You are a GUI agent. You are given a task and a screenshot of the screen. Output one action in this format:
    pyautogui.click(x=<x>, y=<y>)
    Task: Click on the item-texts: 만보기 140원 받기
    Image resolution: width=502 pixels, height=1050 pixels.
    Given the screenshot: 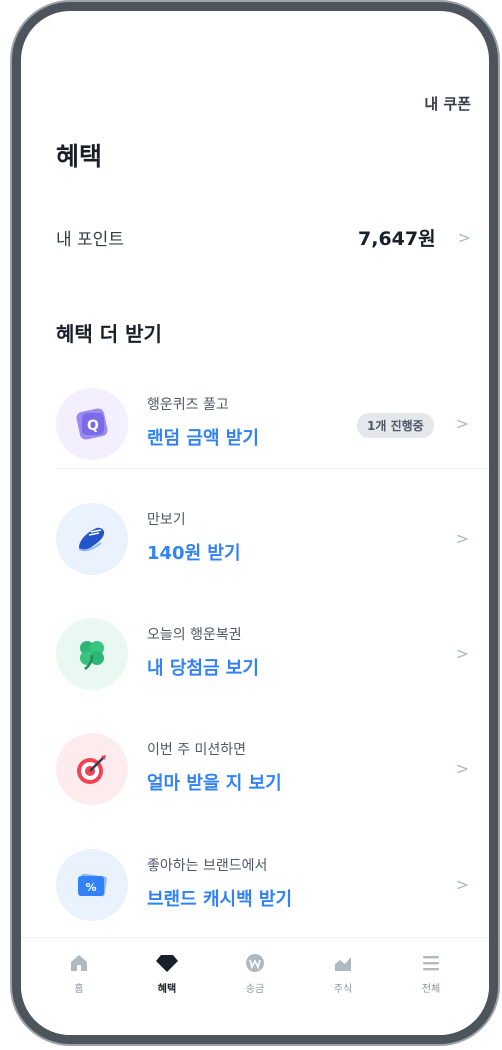 What is the action you would take?
    pyautogui.click(x=194, y=537)
    